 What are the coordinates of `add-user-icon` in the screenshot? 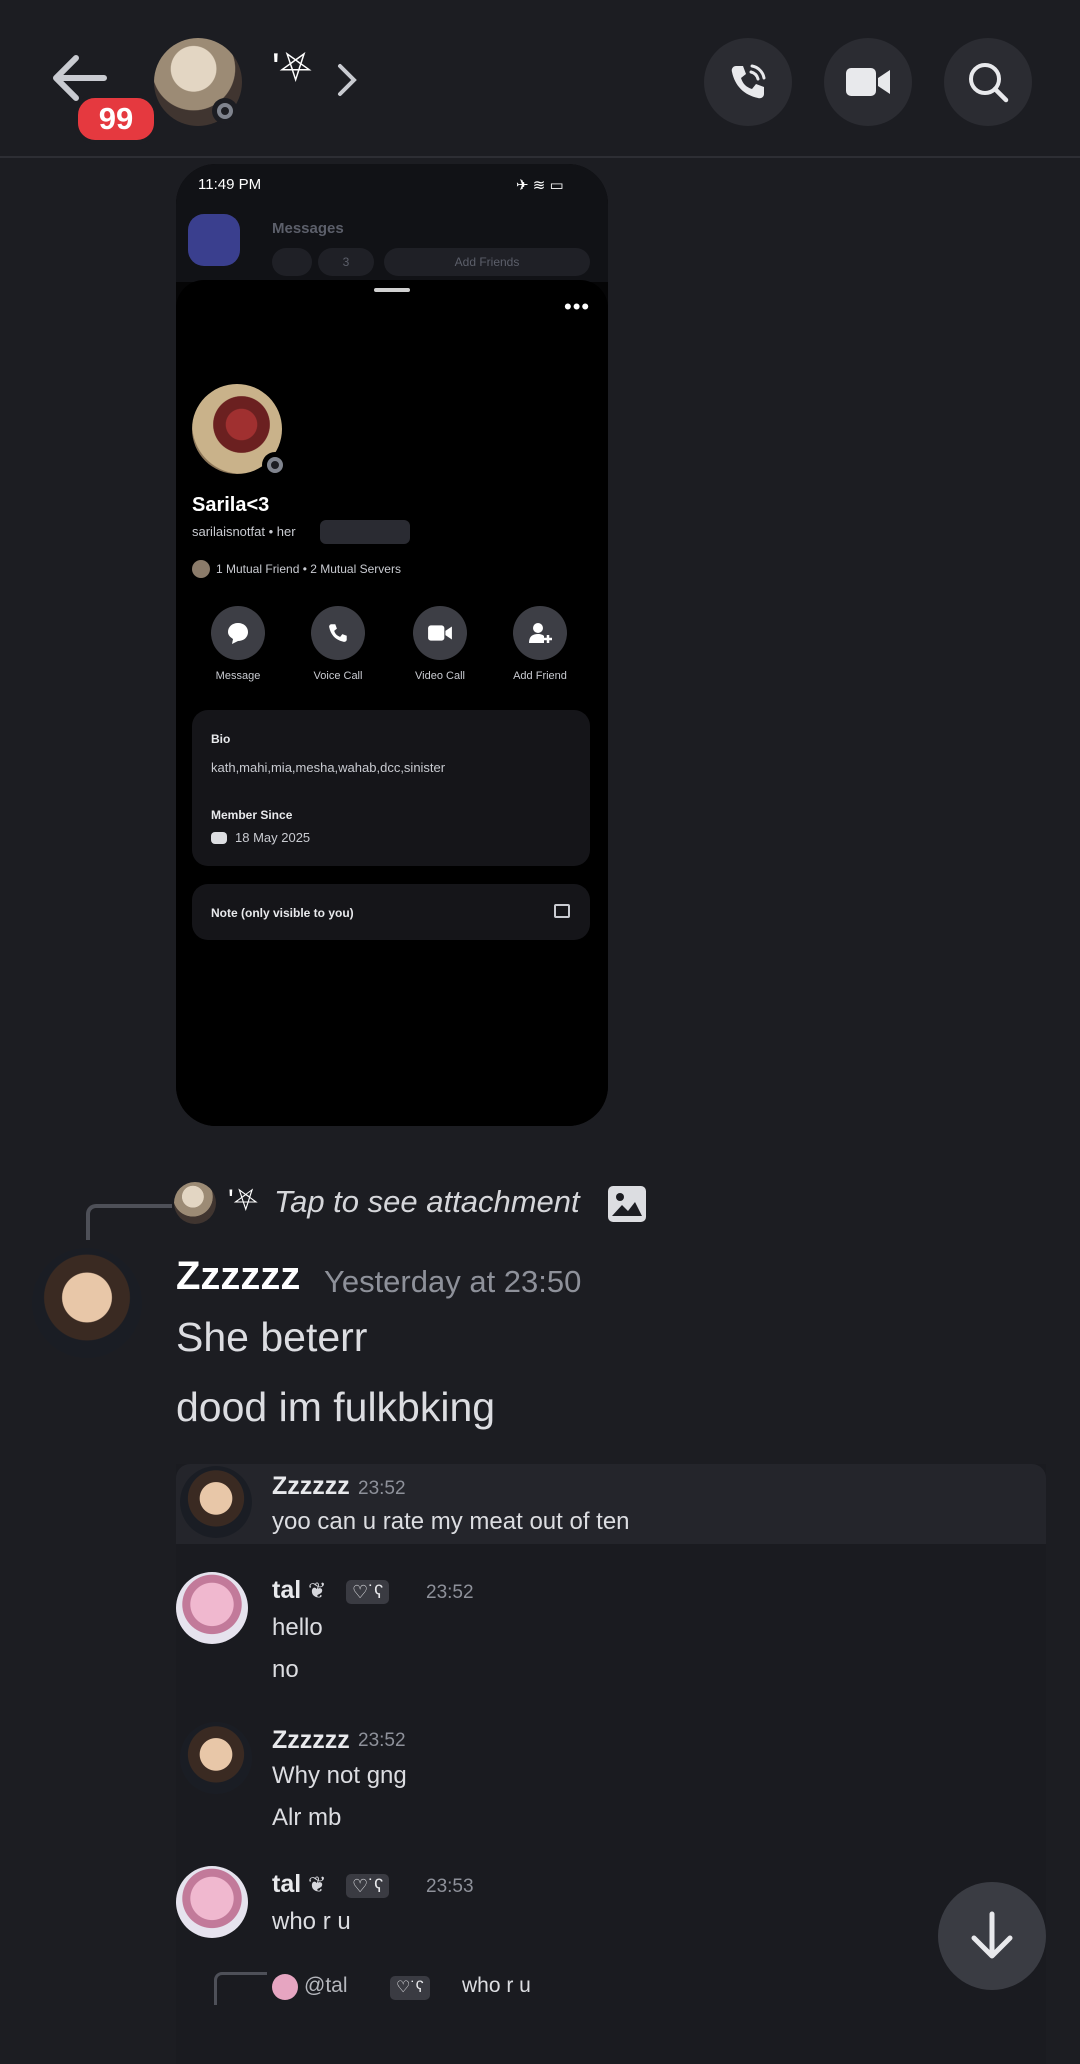 It's located at (540, 633).